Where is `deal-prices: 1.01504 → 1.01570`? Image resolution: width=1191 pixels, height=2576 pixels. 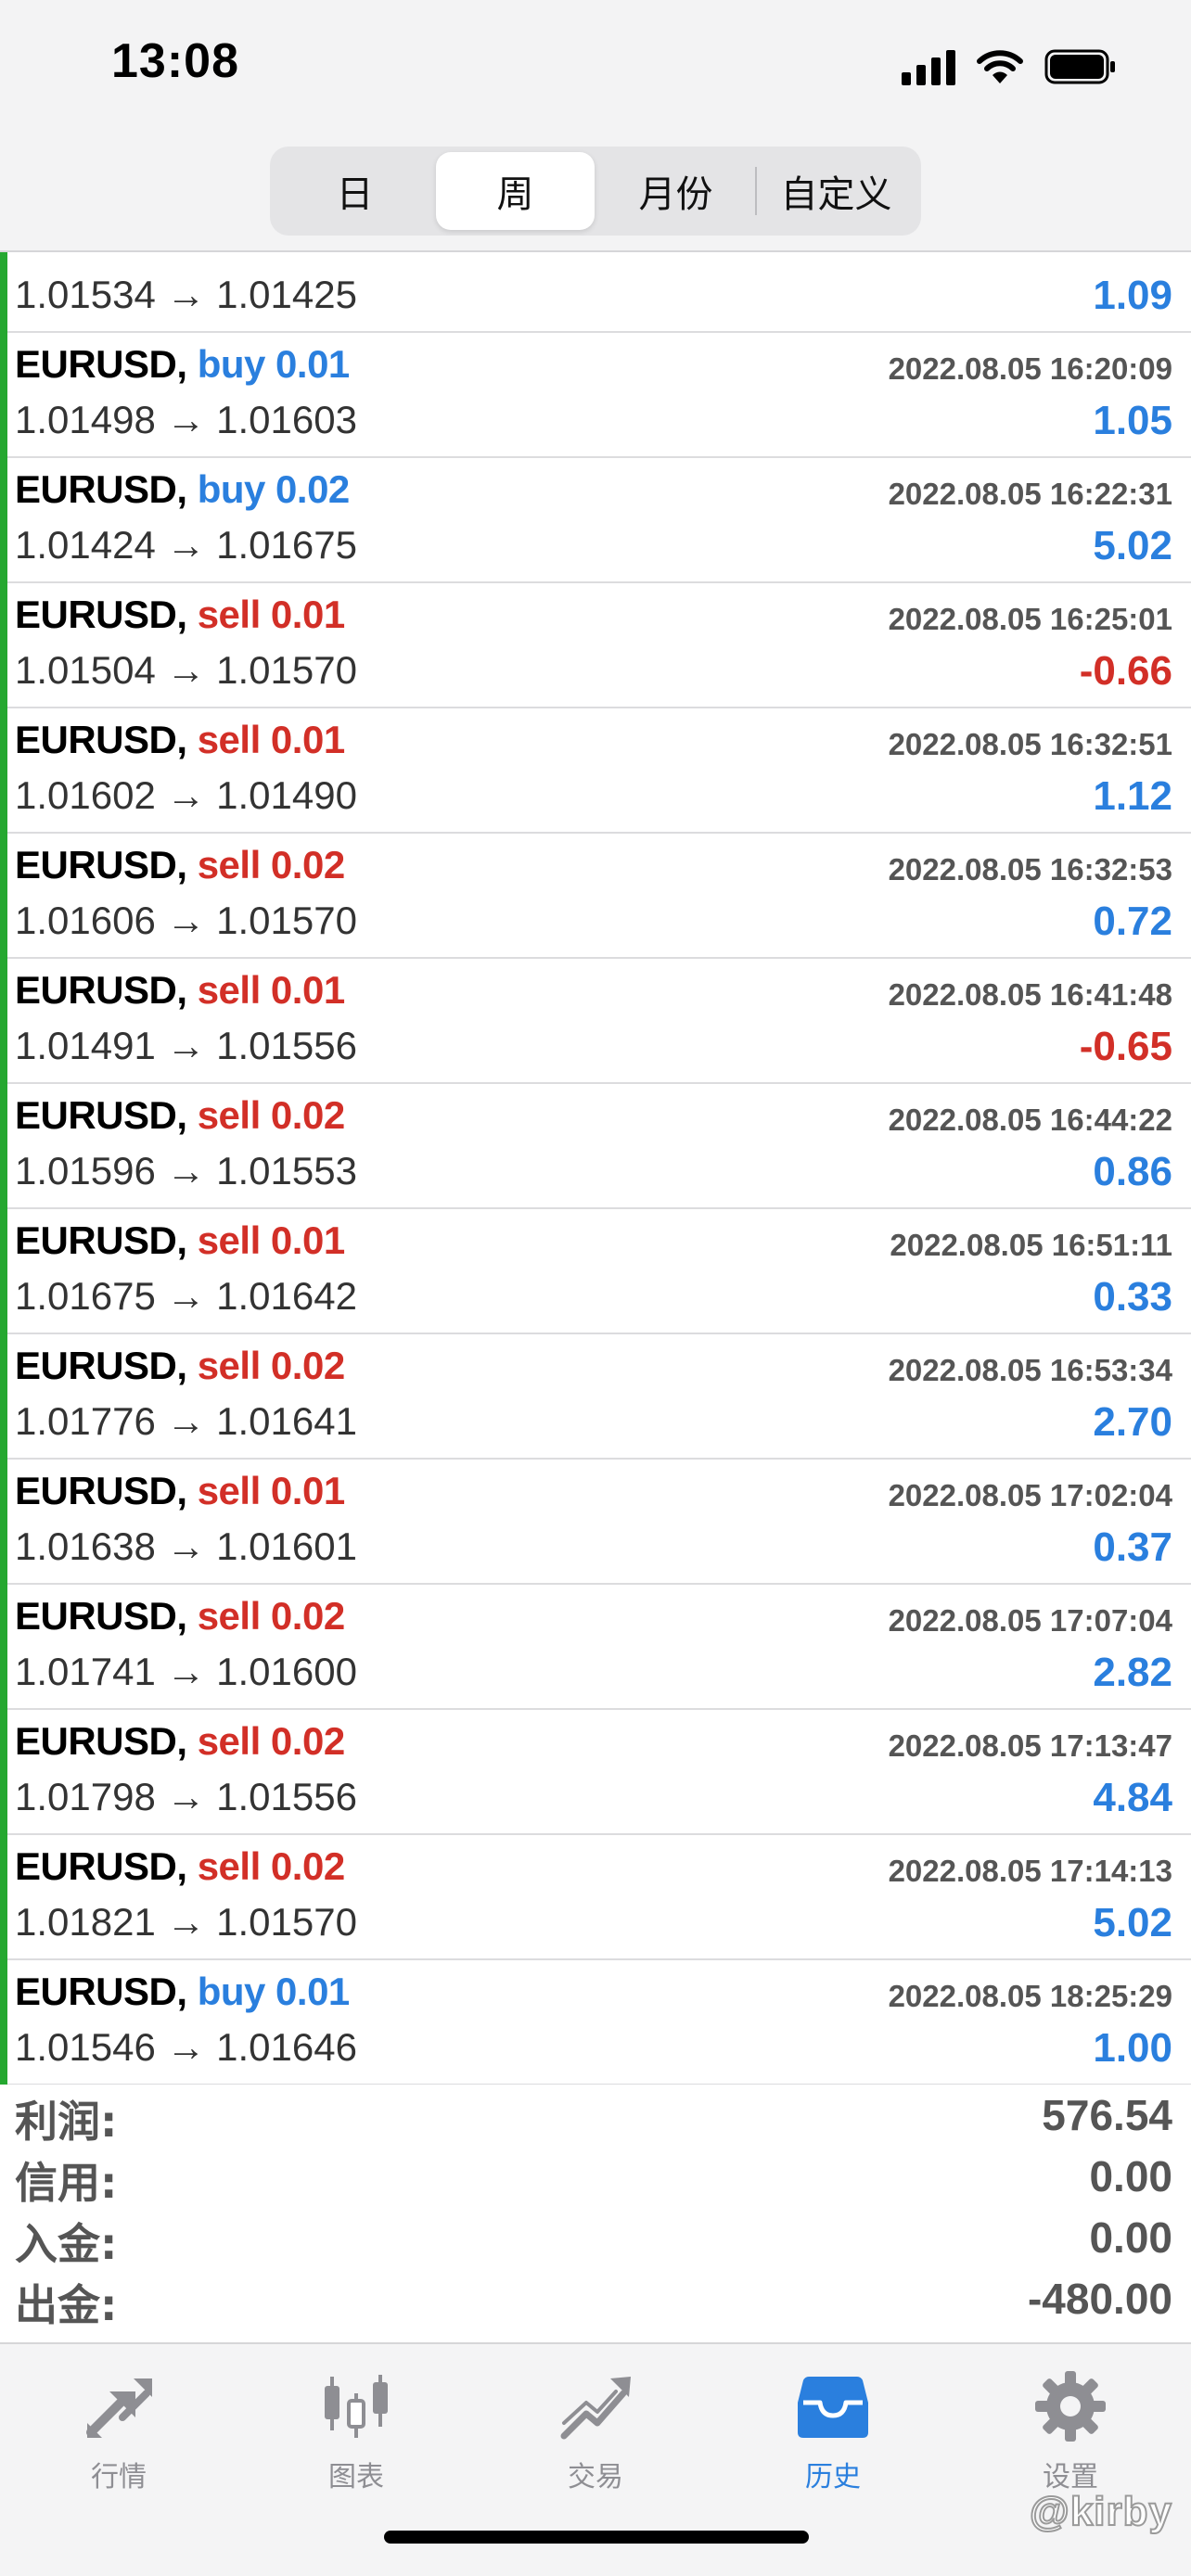
deal-prices: 1.01504 → 1.01570 is located at coordinates (186, 670).